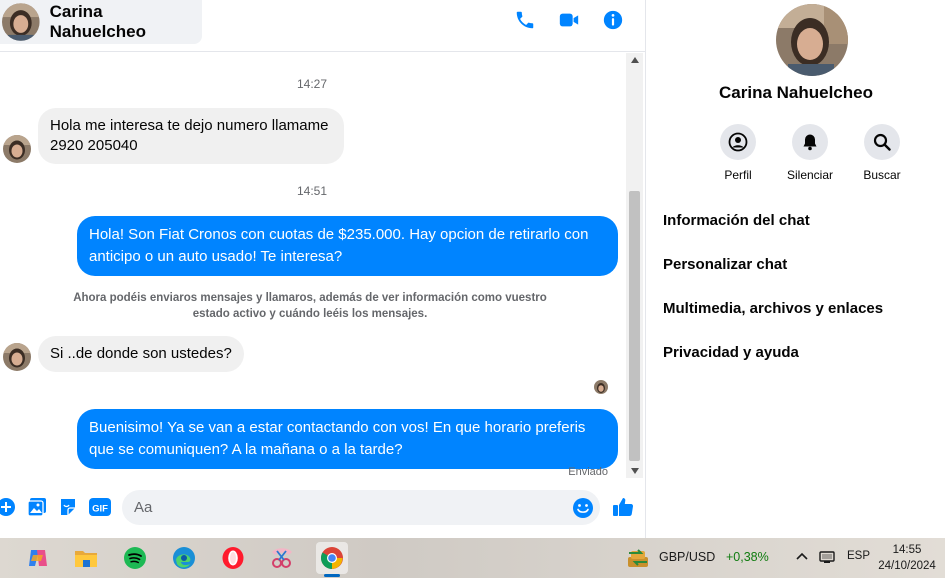 Image resolution: width=945 pixels, height=578 pixels. Describe the element at coordinates (525, 20) in the screenshot. I see `phone-icon` at that location.